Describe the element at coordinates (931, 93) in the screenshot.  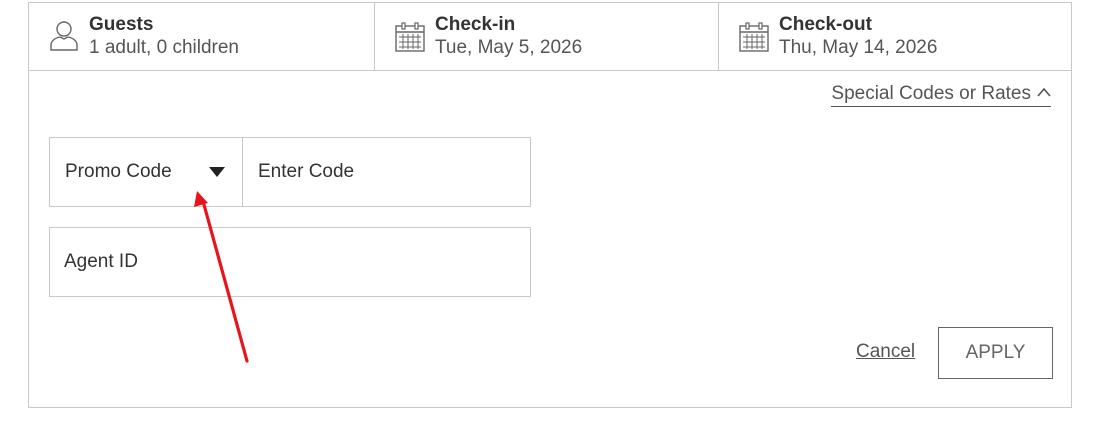
I see `special-codes-label: Special Codes or Rates` at that location.